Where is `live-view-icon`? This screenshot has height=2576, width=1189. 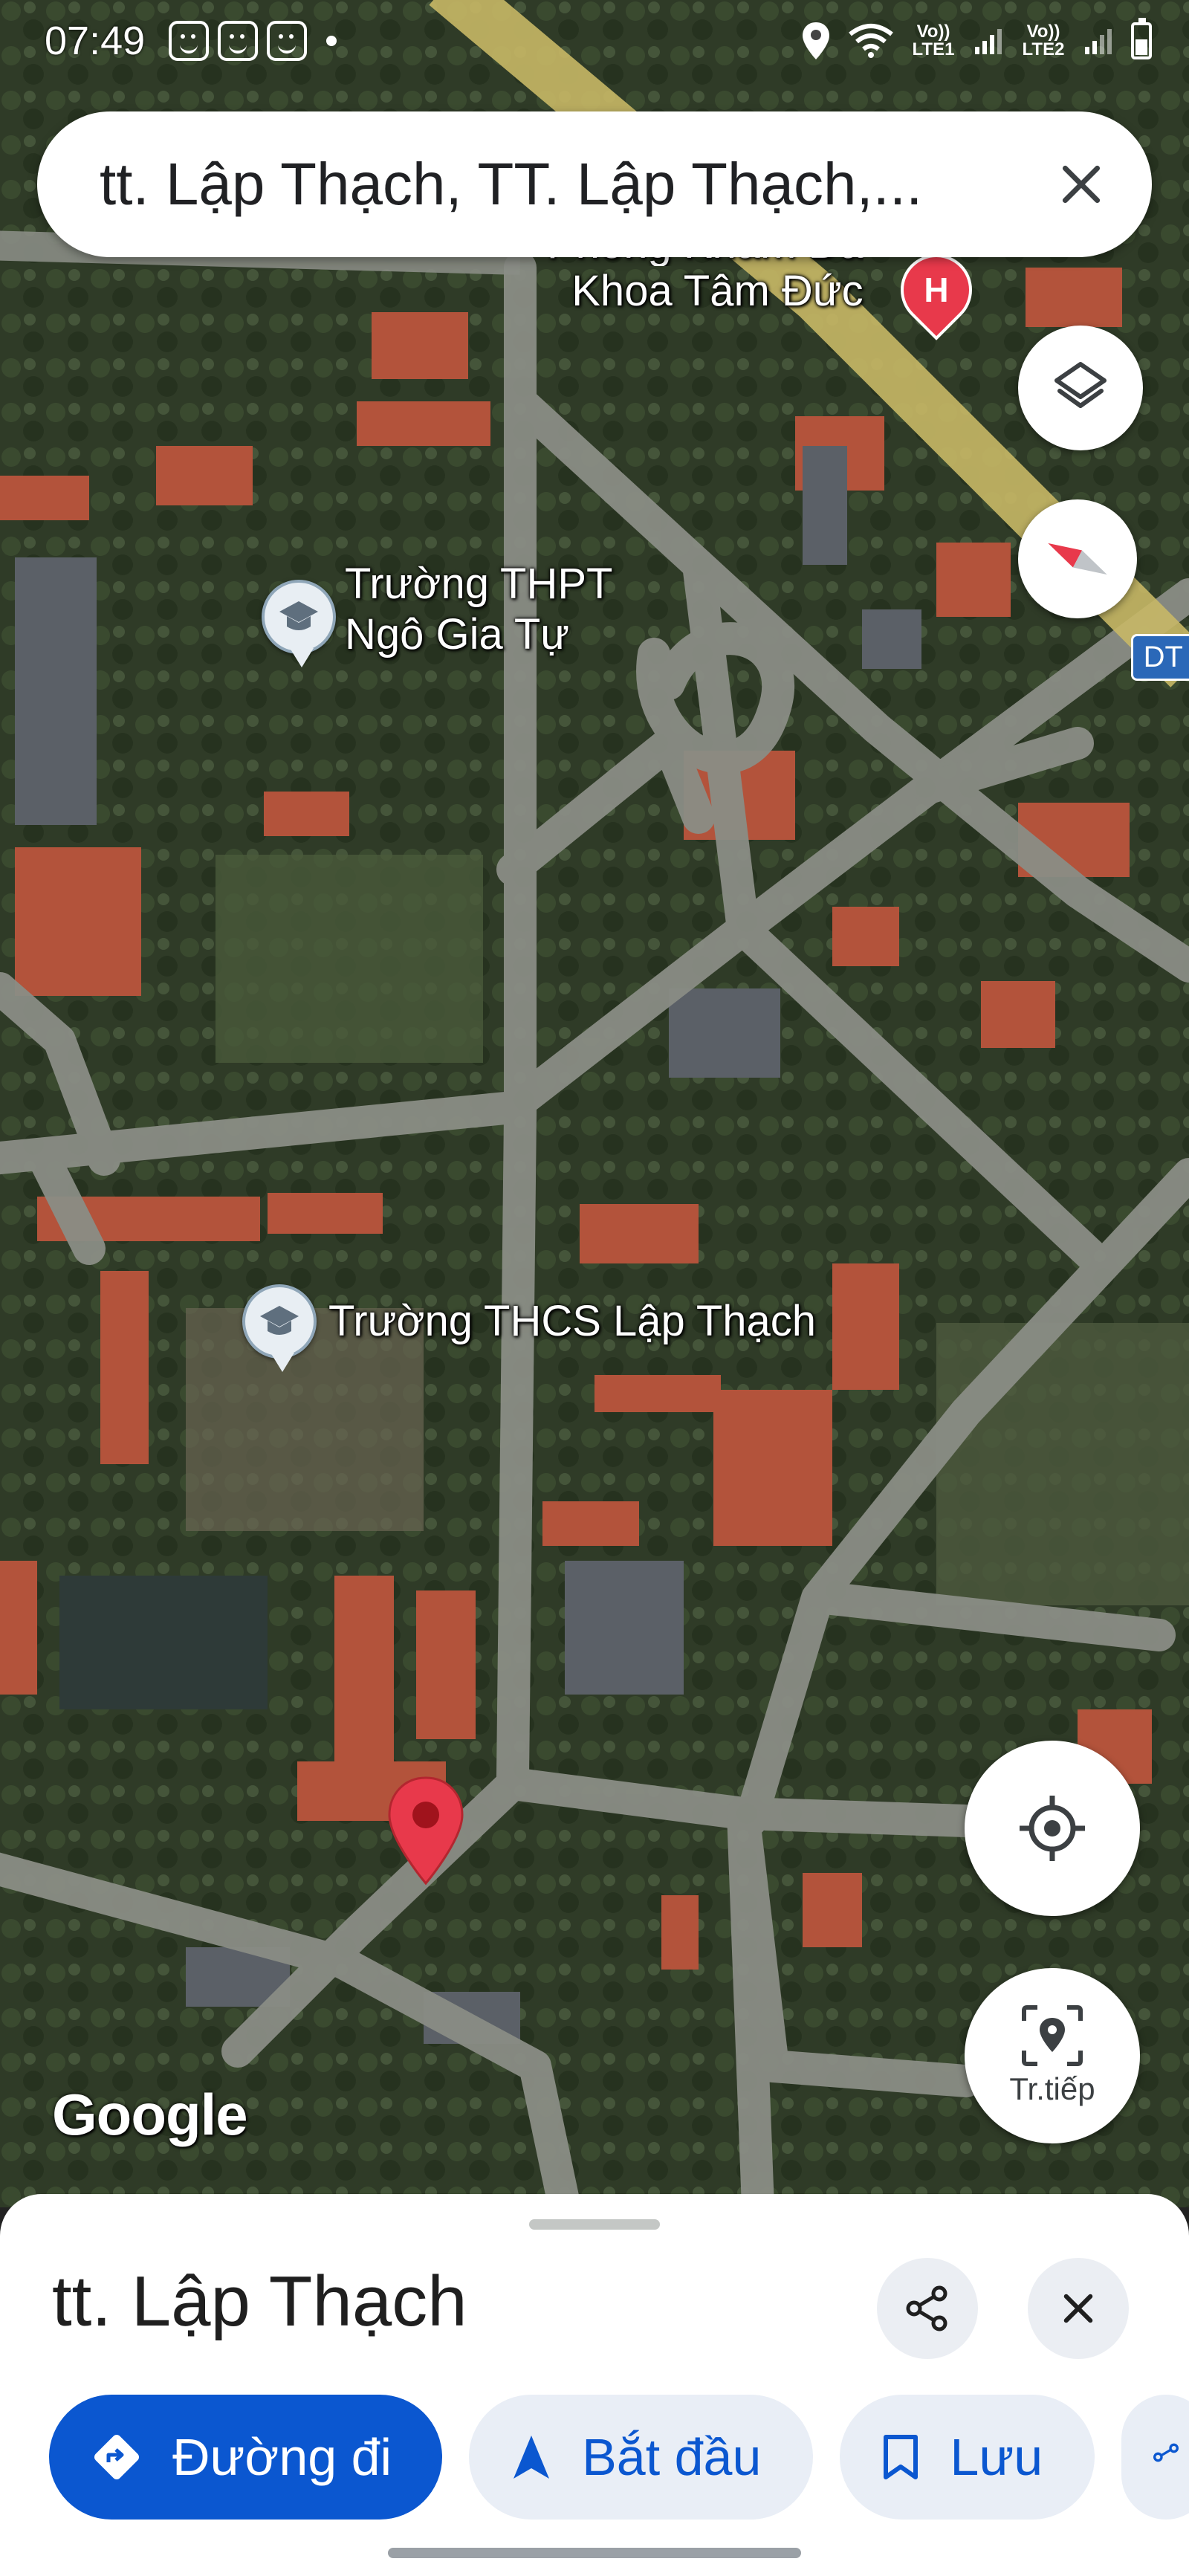 live-view-icon is located at coordinates (1052, 2035).